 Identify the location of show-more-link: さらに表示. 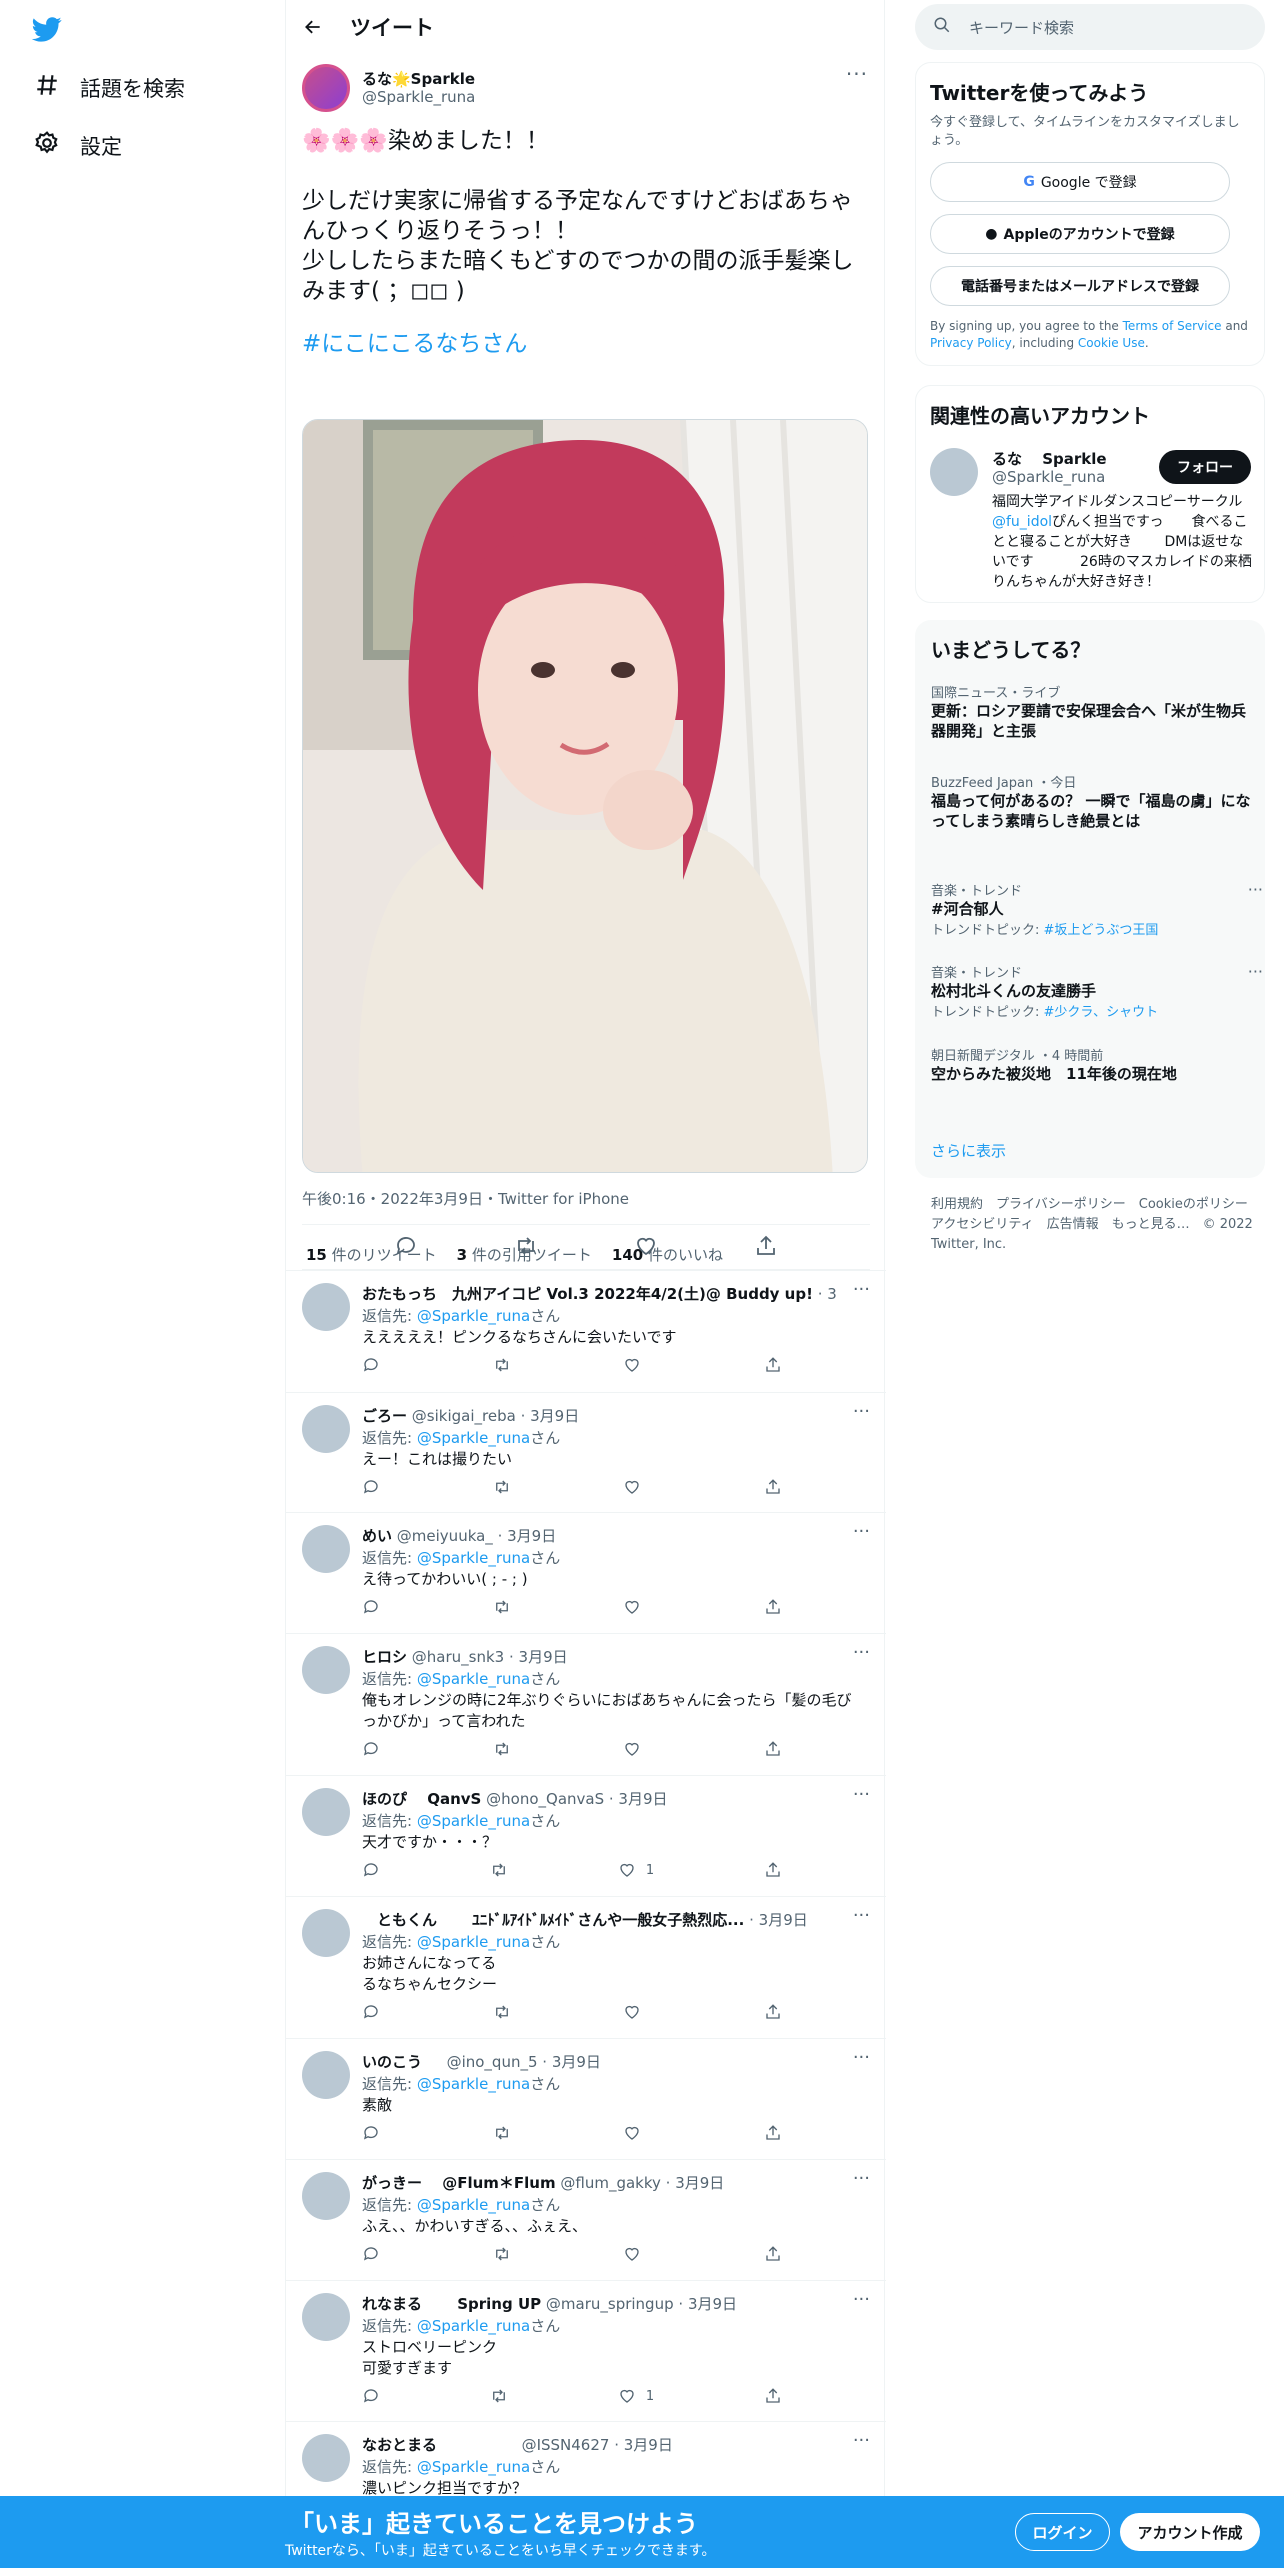
(968, 1150).